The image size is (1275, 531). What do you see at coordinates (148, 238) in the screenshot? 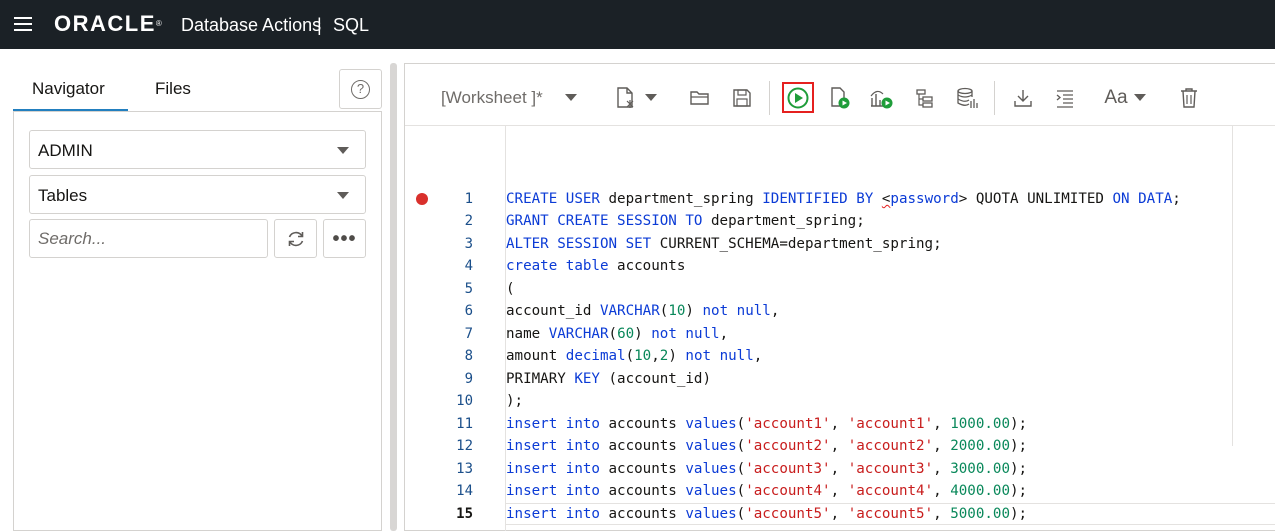
I see `search-input` at bounding box center [148, 238].